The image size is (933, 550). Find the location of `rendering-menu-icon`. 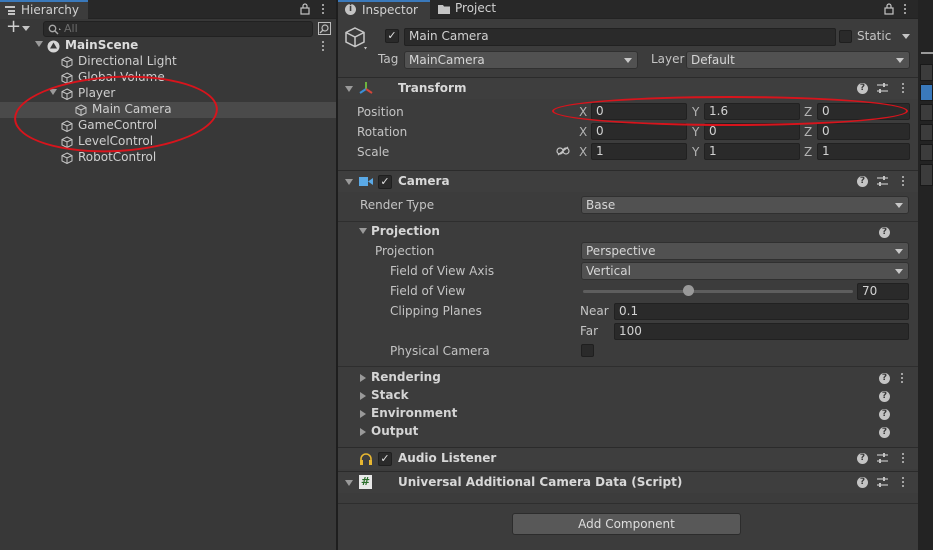

rendering-menu-icon is located at coordinates (902, 378).